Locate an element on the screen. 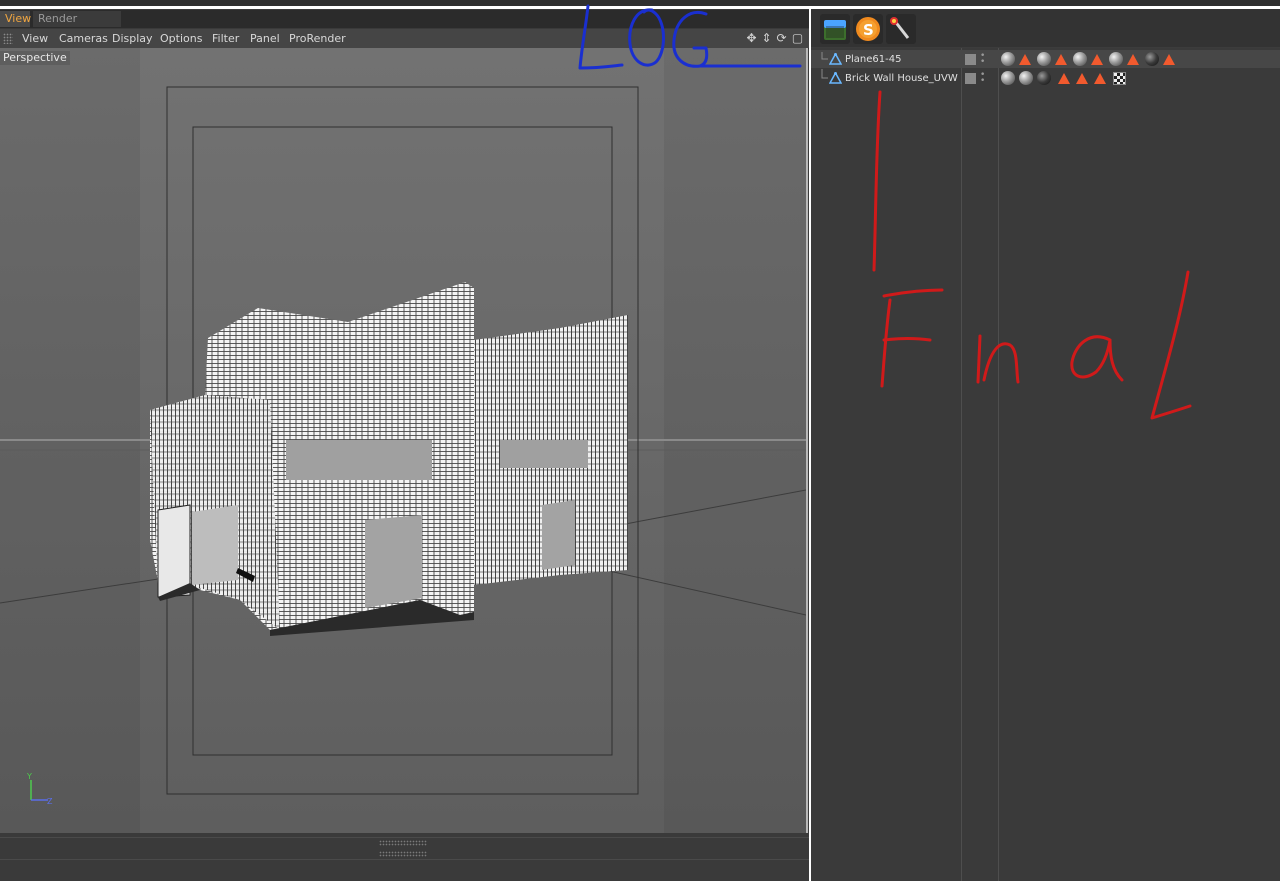  top-strip is located at coordinates (640, 3).